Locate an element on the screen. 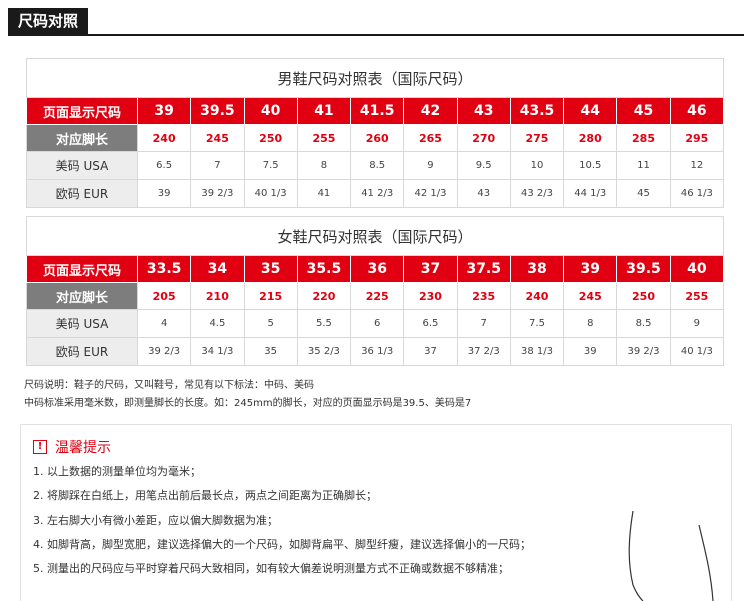 The image size is (750, 601). table-cell: 42 1/3 is located at coordinates (430, 193).